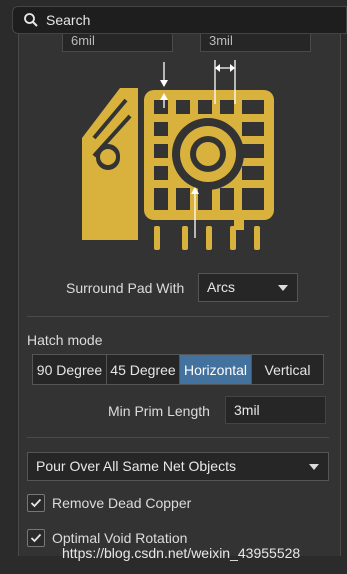  What do you see at coordinates (136, 466) in the screenshot?
I see `pour-over-value: Pour Over All Same Net Objects` at bounding box center [136, 466].